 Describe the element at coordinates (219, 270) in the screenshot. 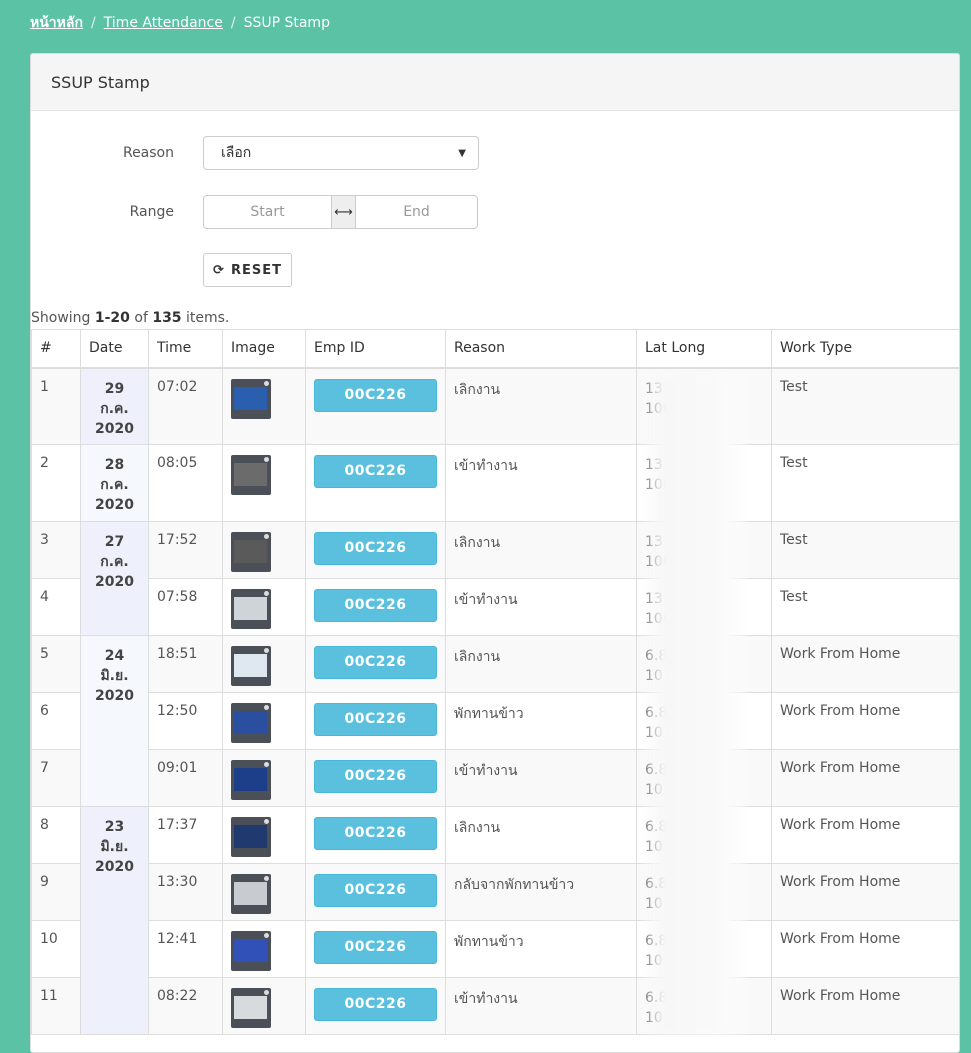

I see `refresh-icon: ⟳` at that location.